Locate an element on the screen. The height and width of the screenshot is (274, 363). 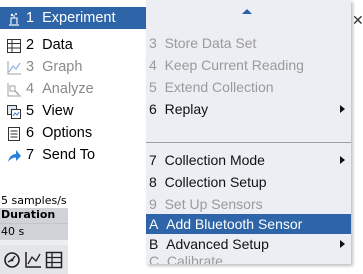
submenu-item-calibrate: C Calibrate is located at coordinates (248, 259).